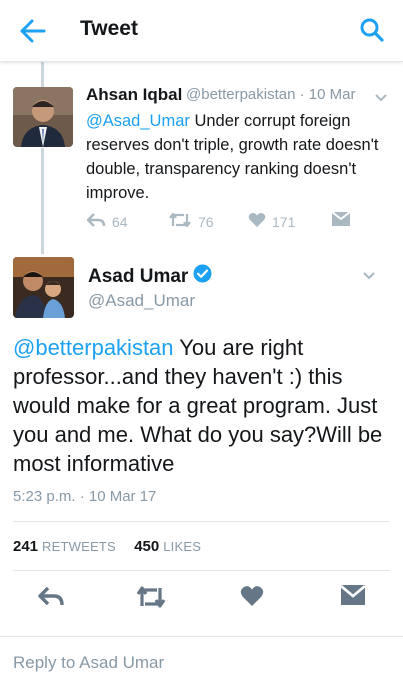  I want to click on reply-button: 64, so click(107, 221).